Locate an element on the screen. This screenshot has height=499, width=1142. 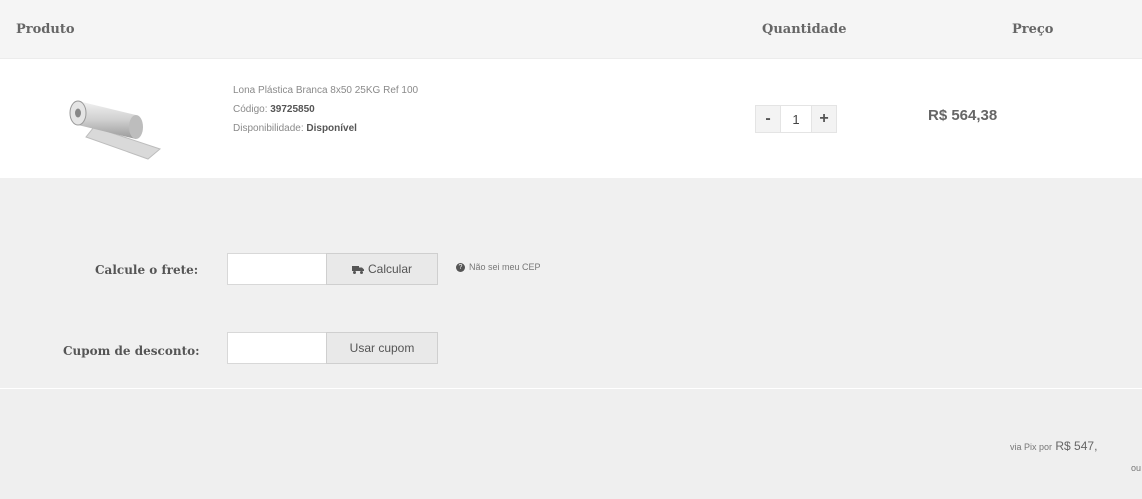
product-code-value: 39725850 is located at coordinates (292, 109).